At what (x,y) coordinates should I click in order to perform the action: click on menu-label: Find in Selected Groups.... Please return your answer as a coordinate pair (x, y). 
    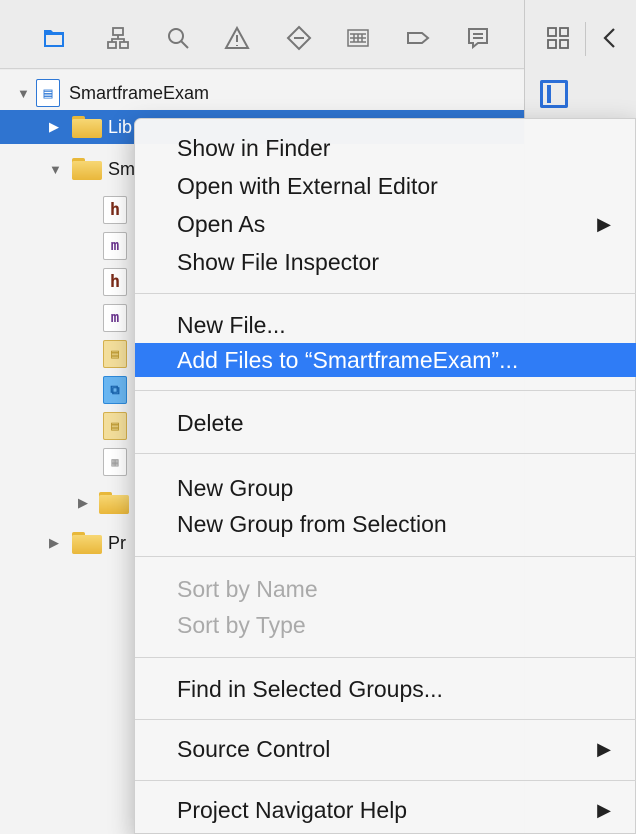
    Looking at the image, I should click on (310, 688).